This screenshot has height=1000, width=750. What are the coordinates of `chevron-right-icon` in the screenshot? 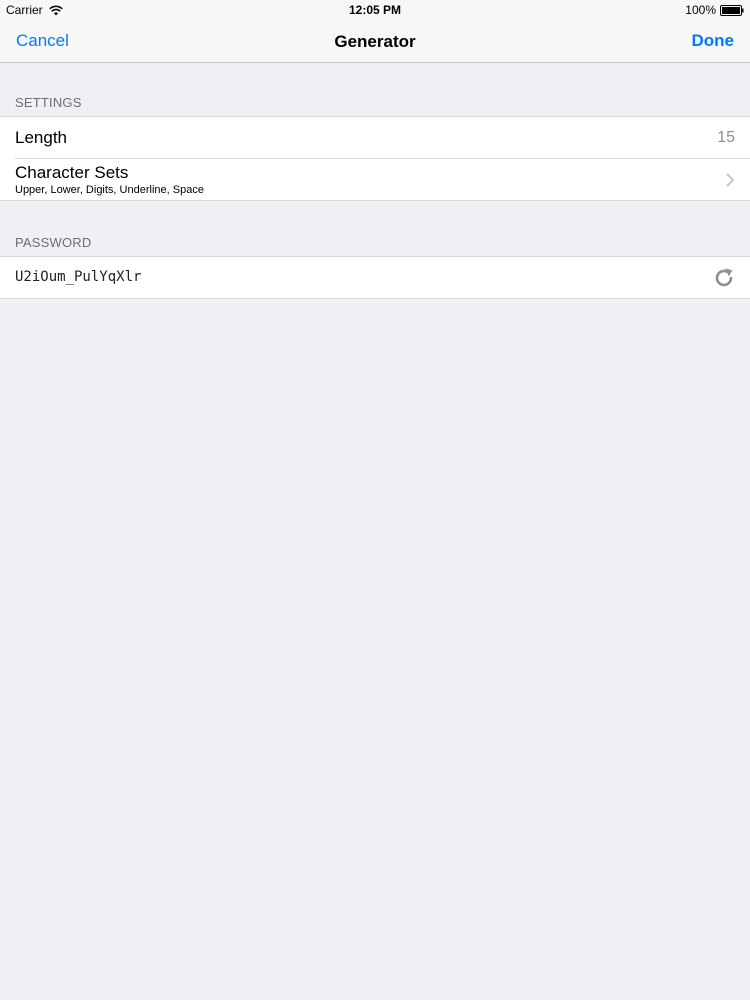 It's located at (730, 180).